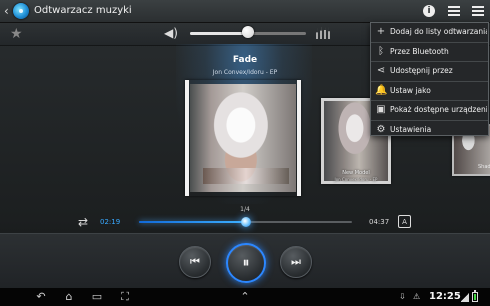  What do you see at coordinates (245, 60) in the screenshot?
I see `track-title: Fade` at bounding box center [245, 60].